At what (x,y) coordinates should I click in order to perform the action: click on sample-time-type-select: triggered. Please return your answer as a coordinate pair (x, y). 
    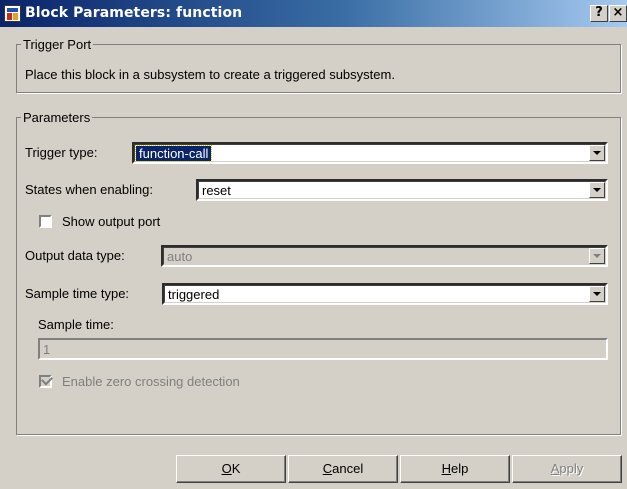
    Looking at the image, I should click on (385, 294).